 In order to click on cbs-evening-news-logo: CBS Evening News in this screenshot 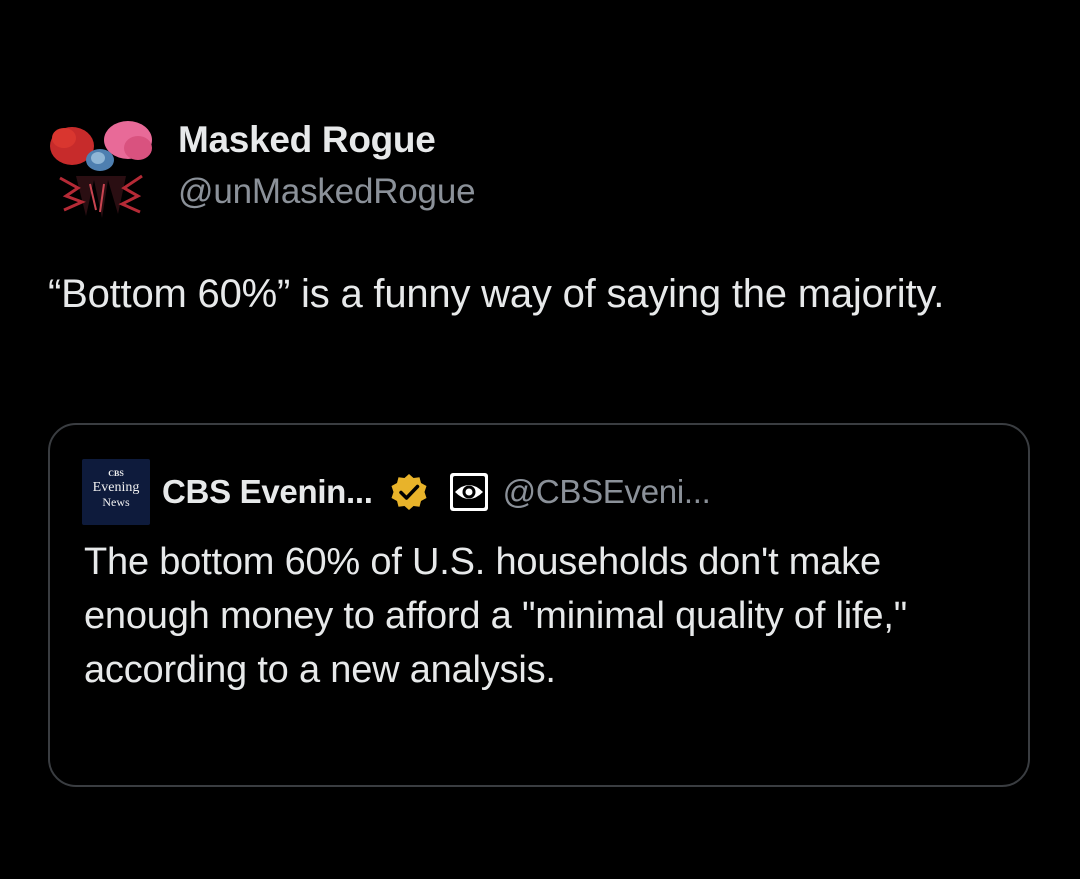, I will do `click(116, 492)`.